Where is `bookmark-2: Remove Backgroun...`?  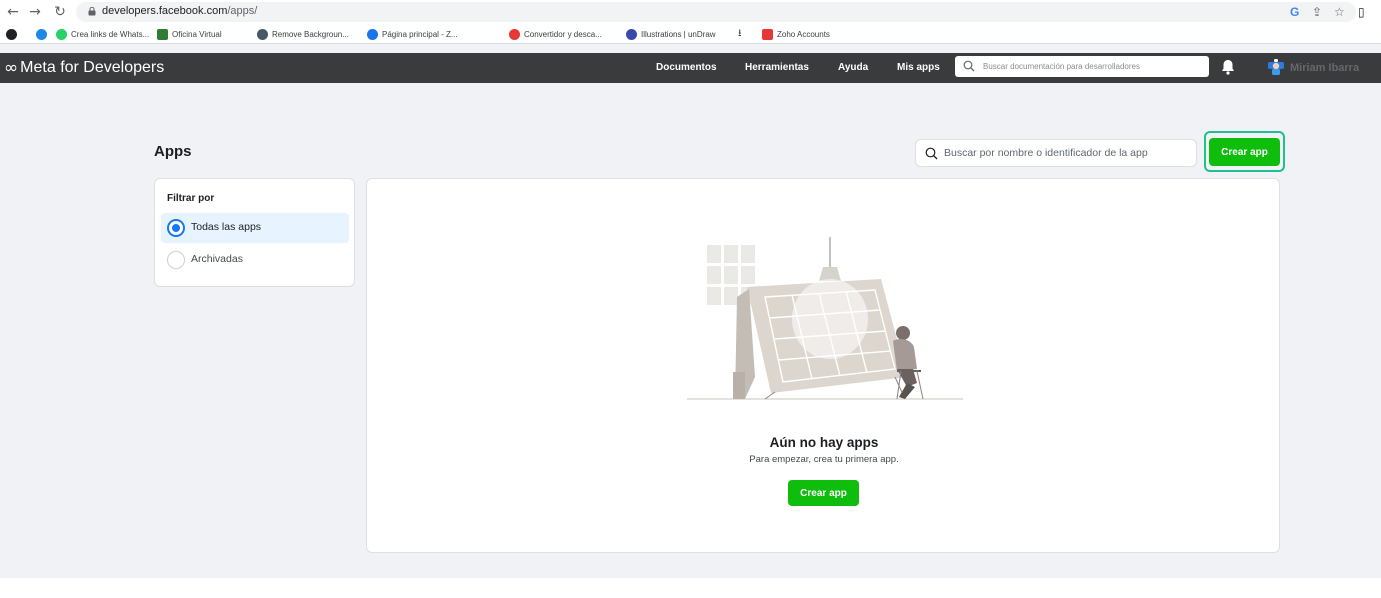 bookmark-2: Remove Backgroun... is located at coordinates (303, 34).